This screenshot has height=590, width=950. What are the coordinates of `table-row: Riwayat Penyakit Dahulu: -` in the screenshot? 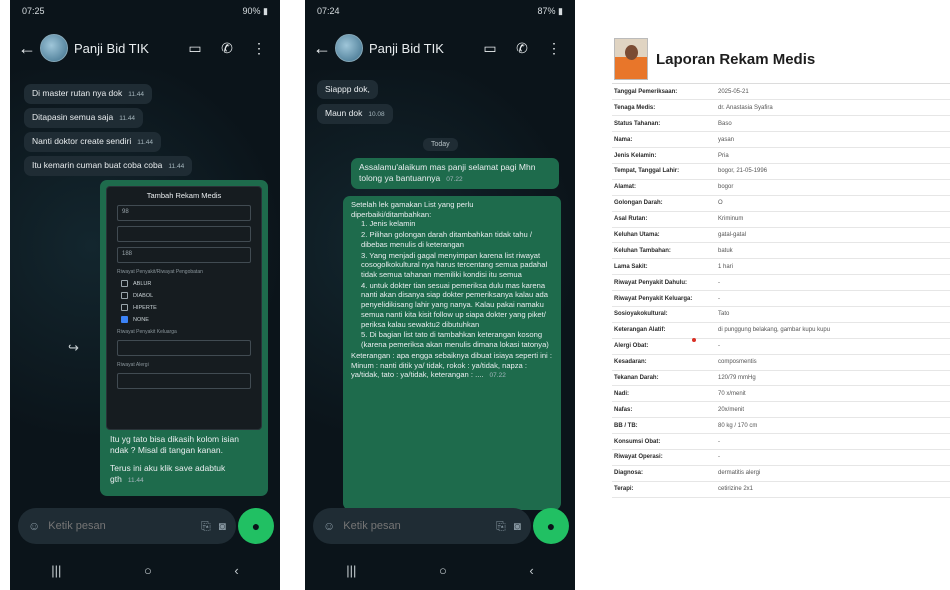 It's located at (781, 283).